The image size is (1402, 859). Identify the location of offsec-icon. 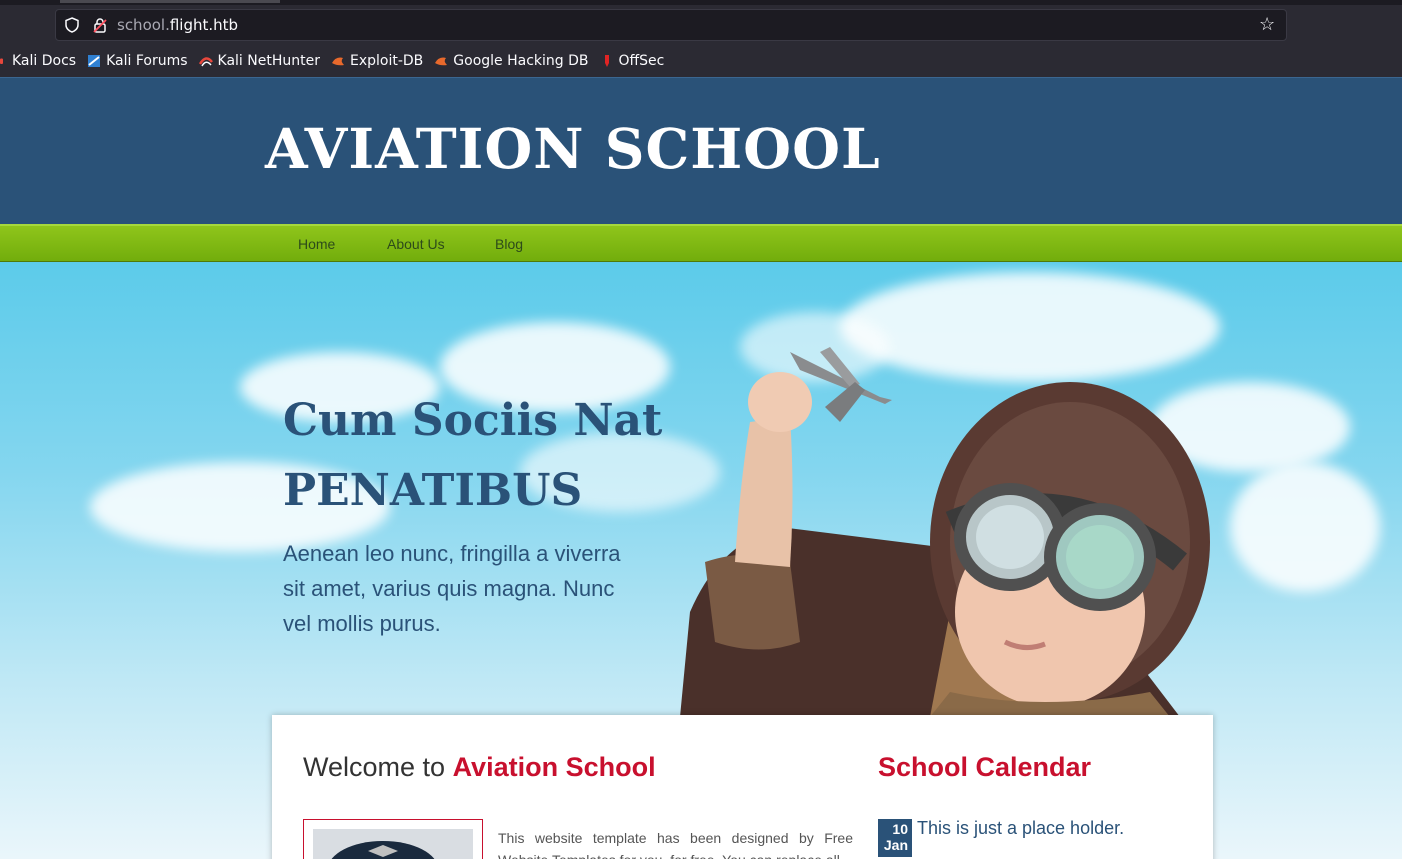
(606, 61).